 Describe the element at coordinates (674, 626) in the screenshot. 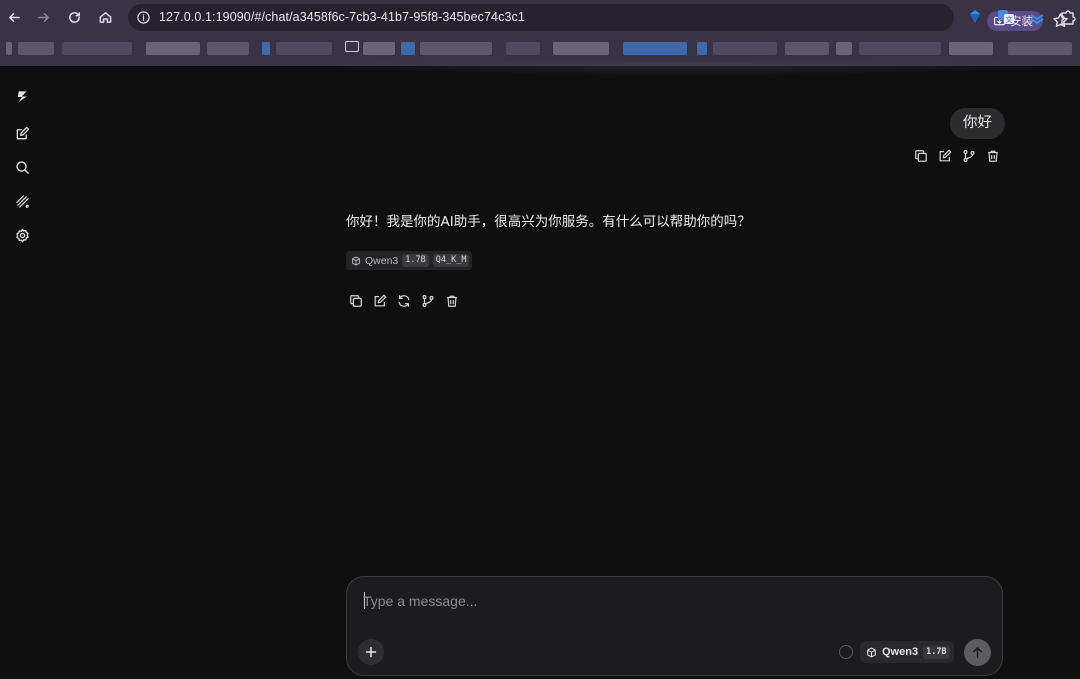

I see `message-composer: Qwen3 1.7B` at that location.